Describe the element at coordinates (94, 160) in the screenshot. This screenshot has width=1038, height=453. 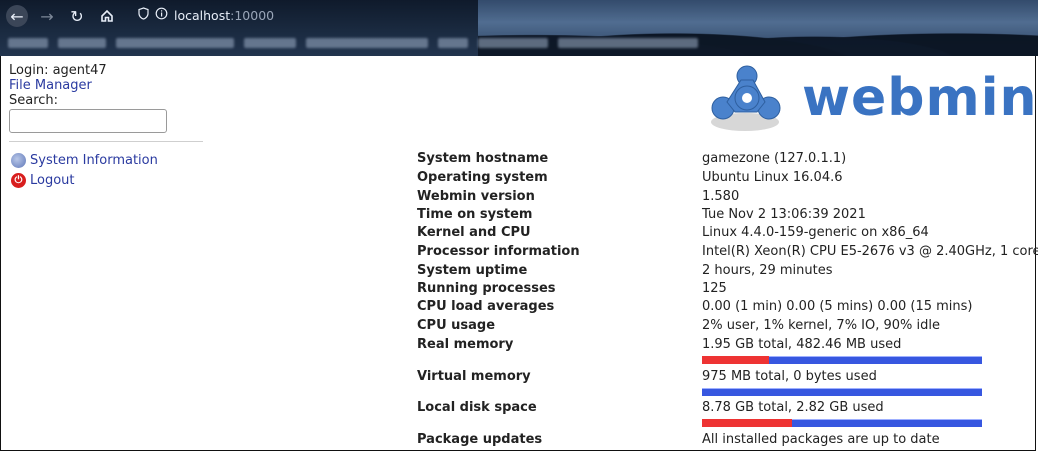
I see `menu-item-label: System Information` at that location.